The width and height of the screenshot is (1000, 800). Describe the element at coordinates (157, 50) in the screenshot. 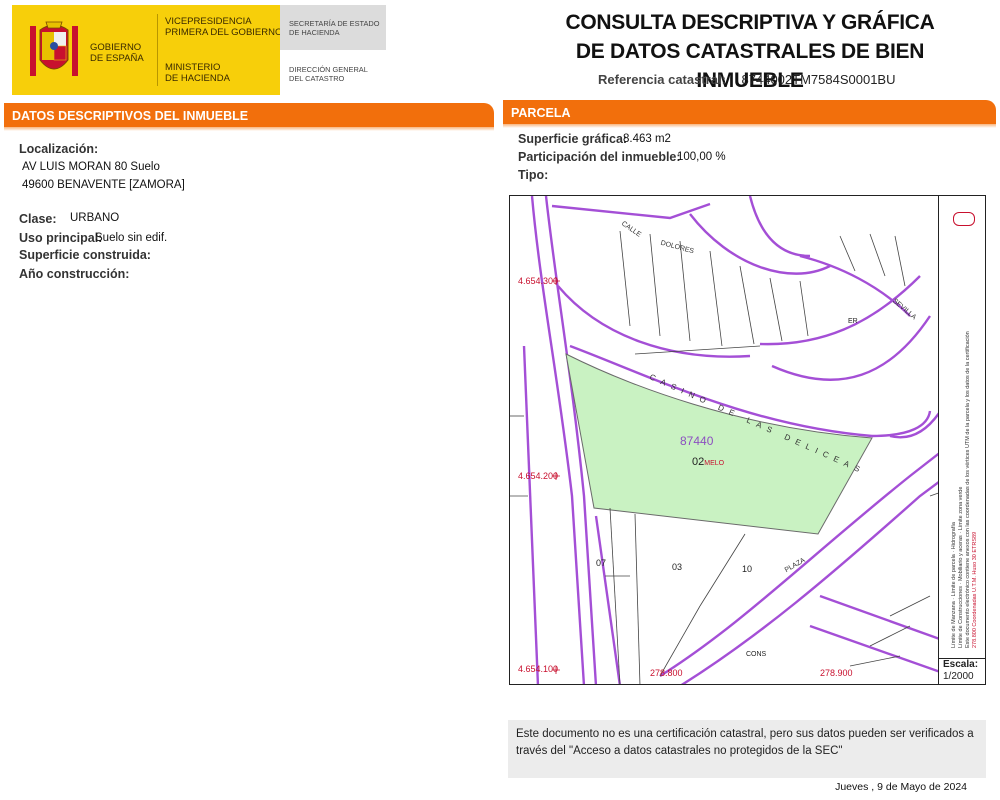

I see `logo-divider` at that location.